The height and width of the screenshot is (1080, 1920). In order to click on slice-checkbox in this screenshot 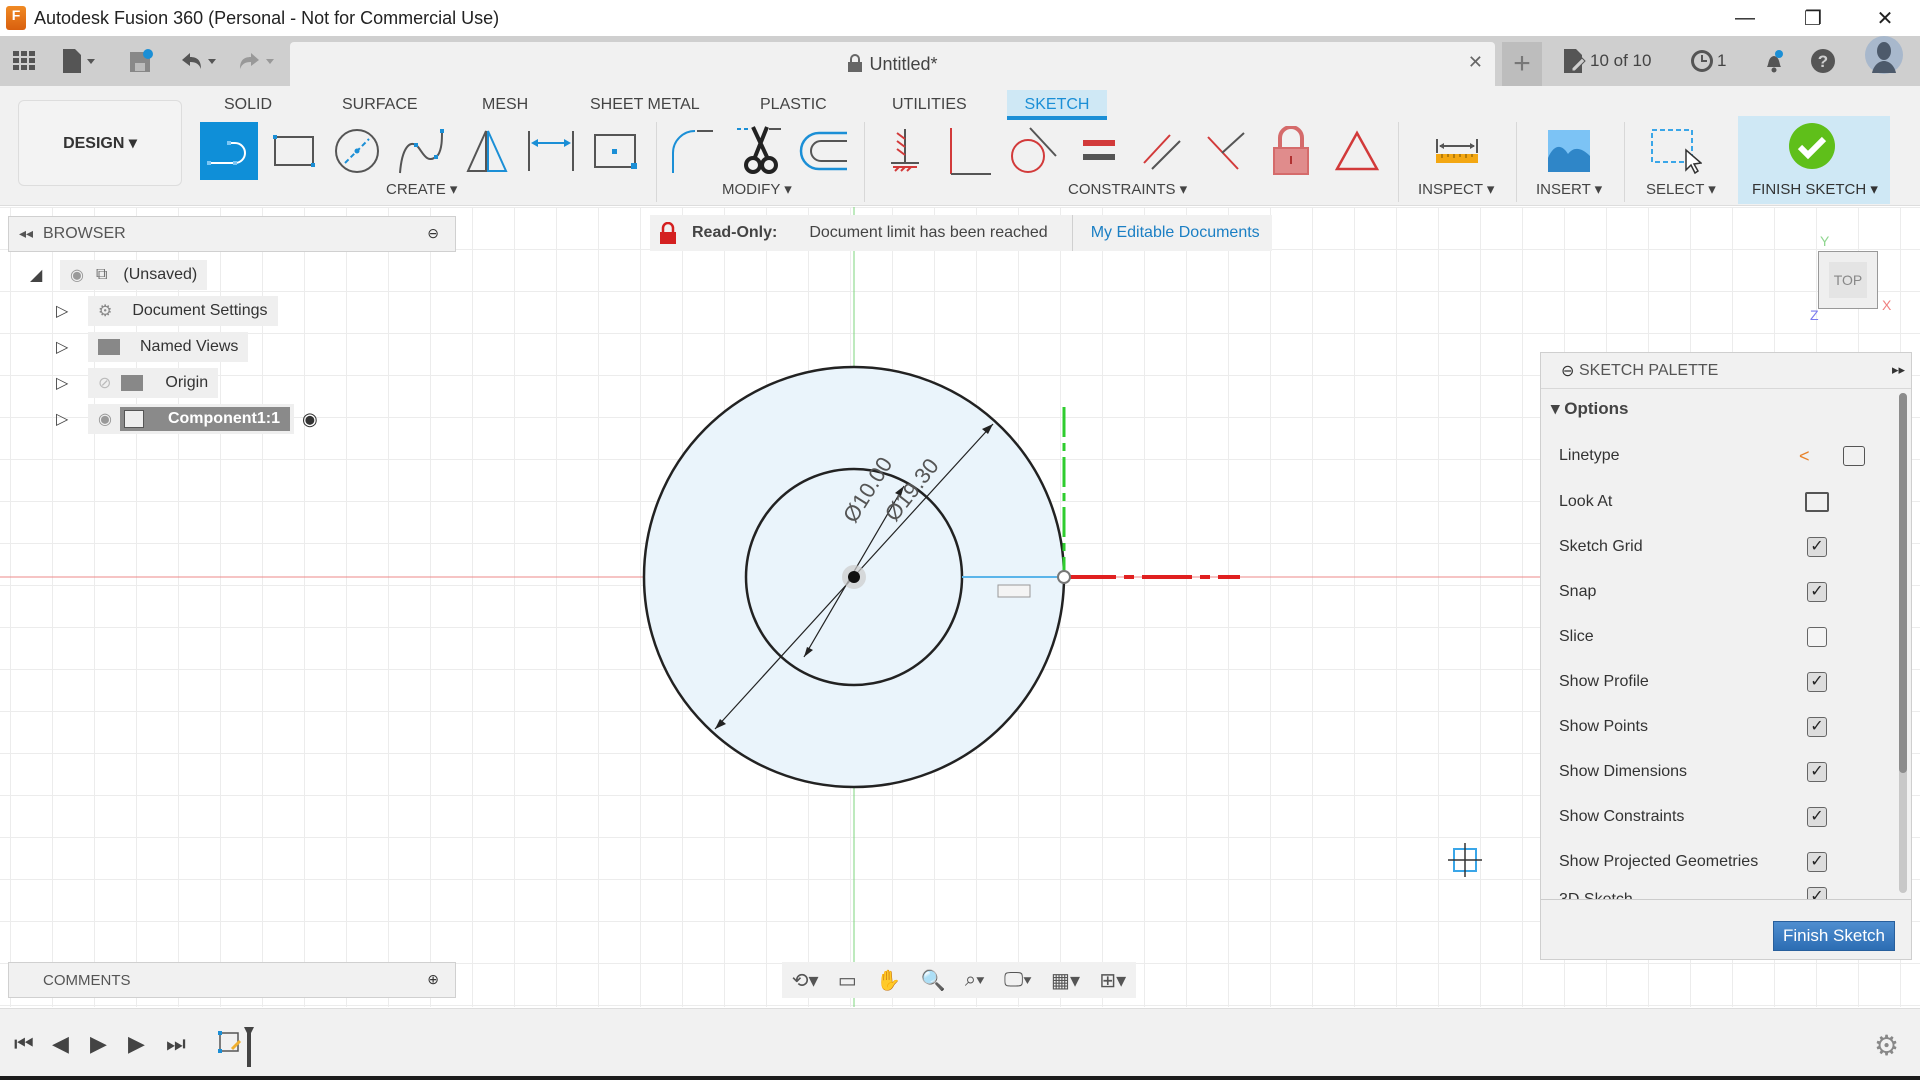, I will do `click(1817, 637)`.